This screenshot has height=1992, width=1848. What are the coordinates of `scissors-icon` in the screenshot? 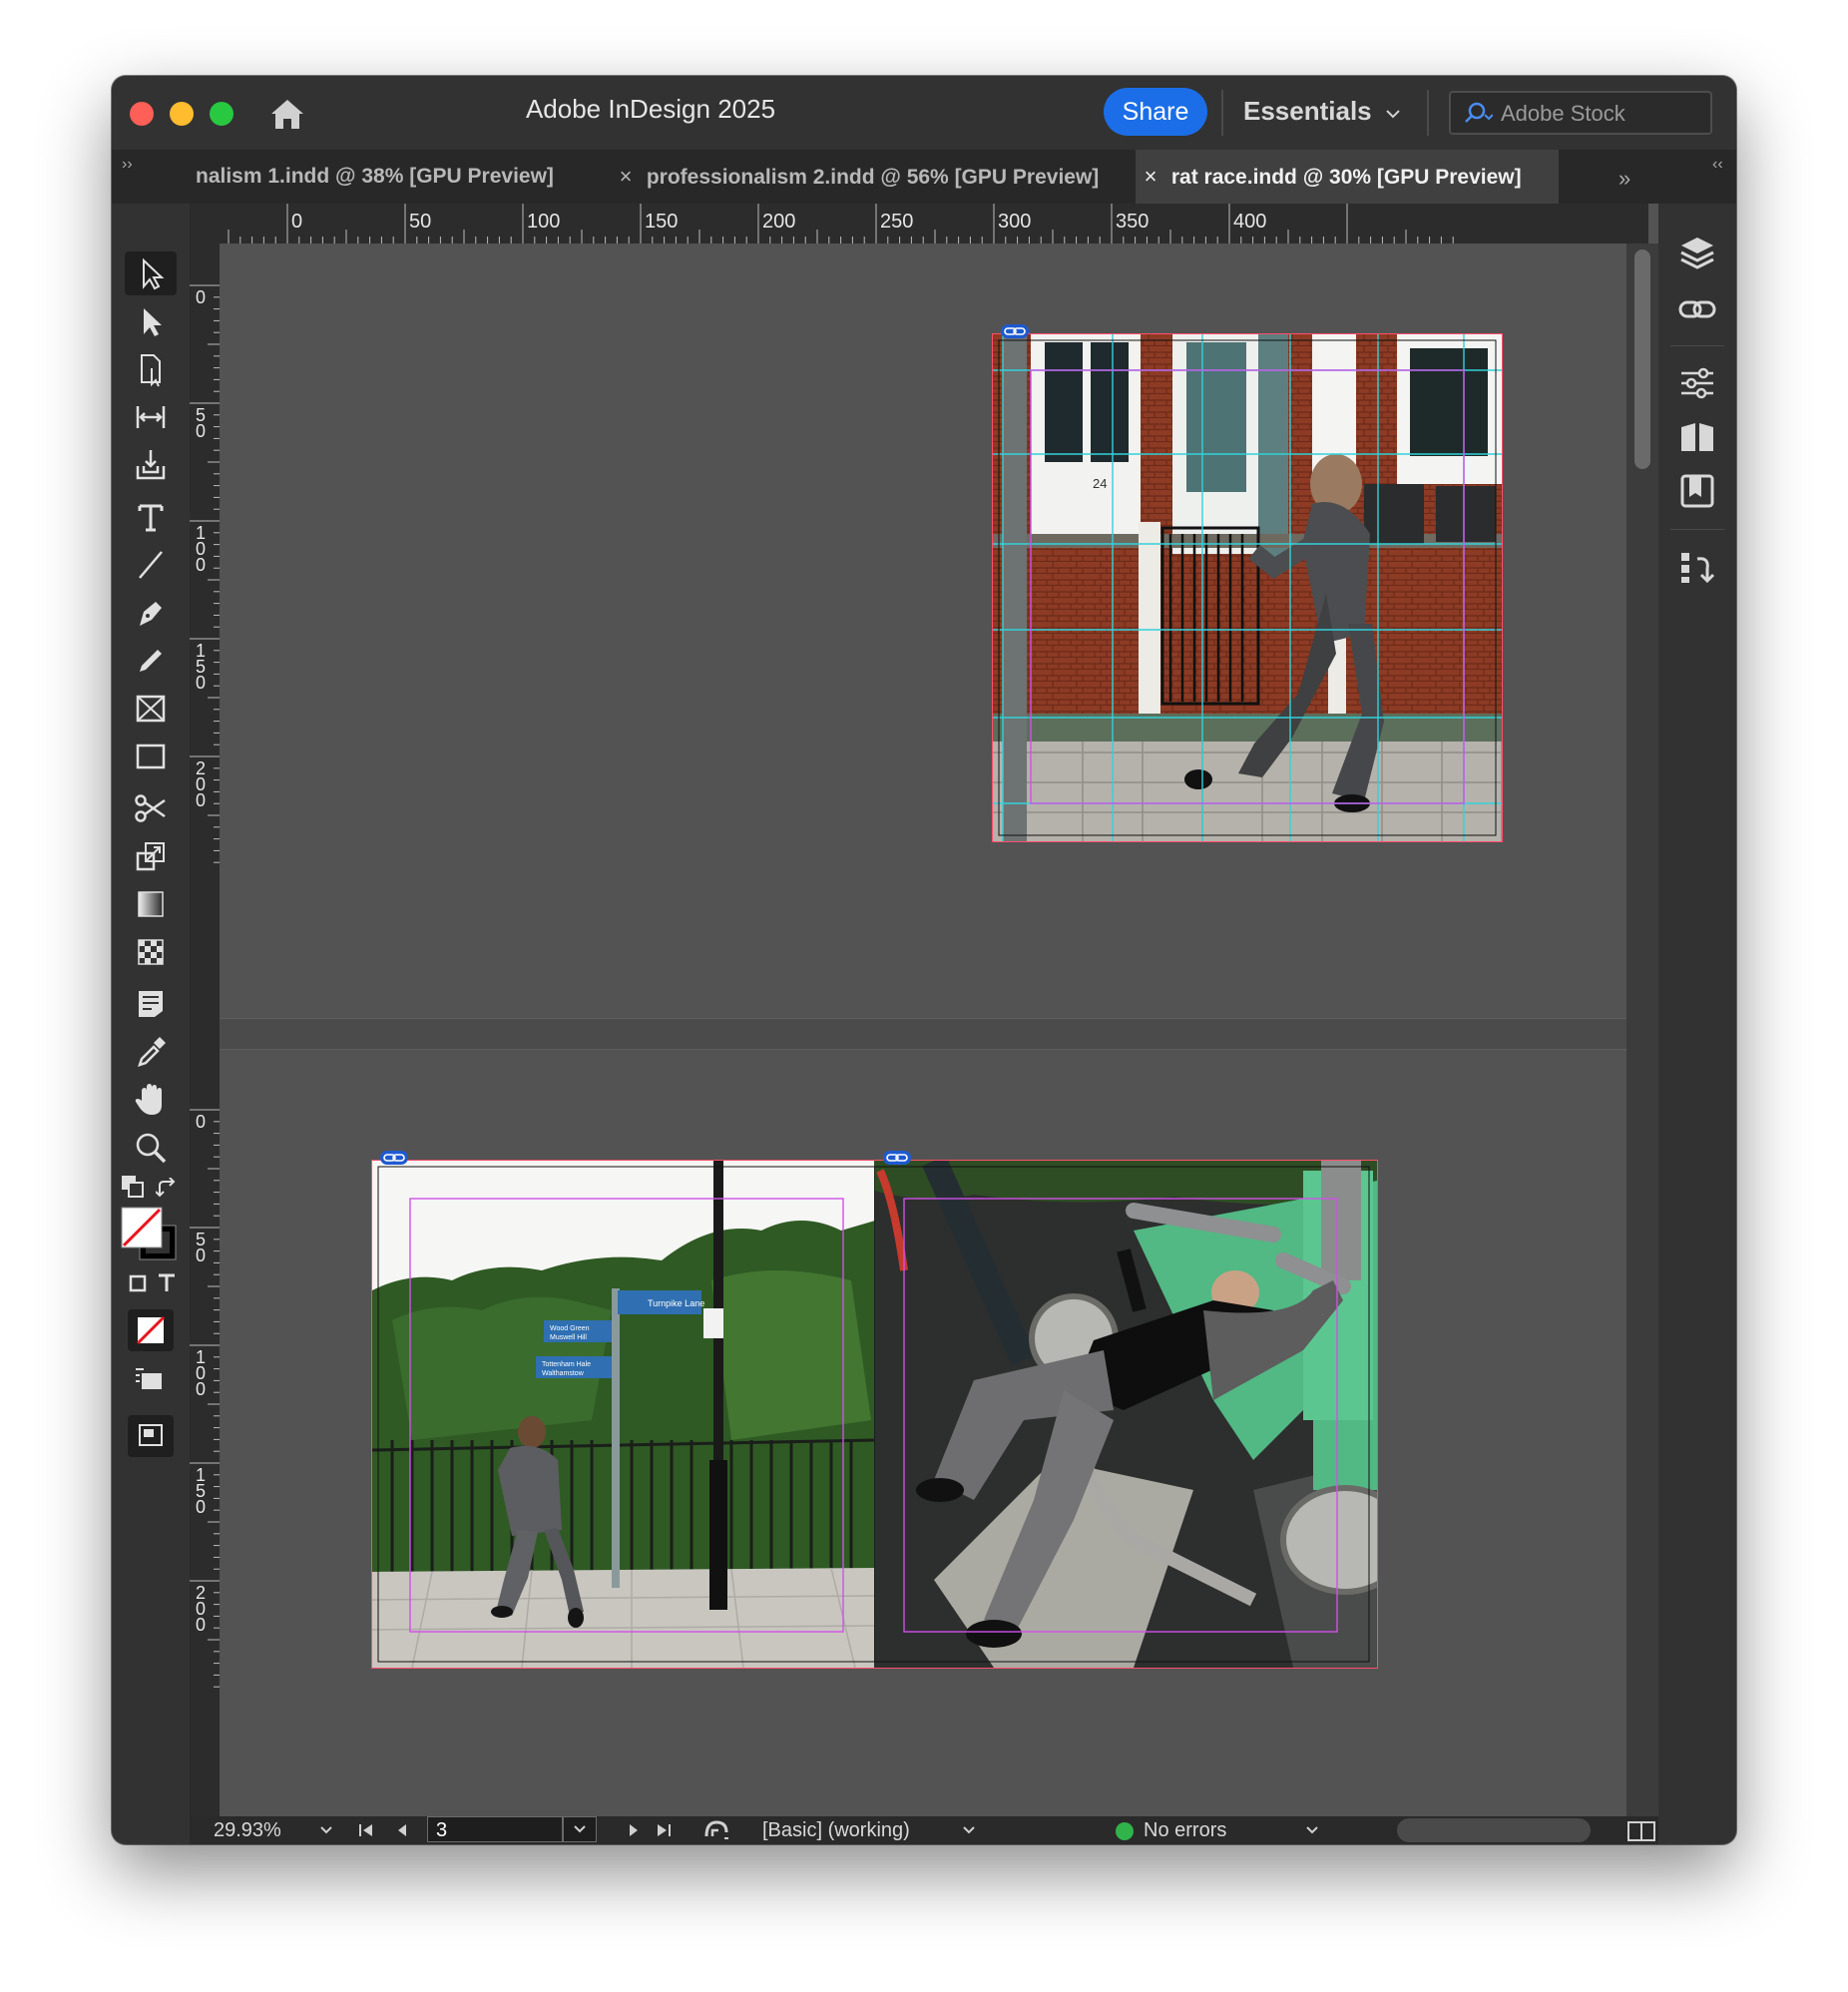 It's located at (151, 808).